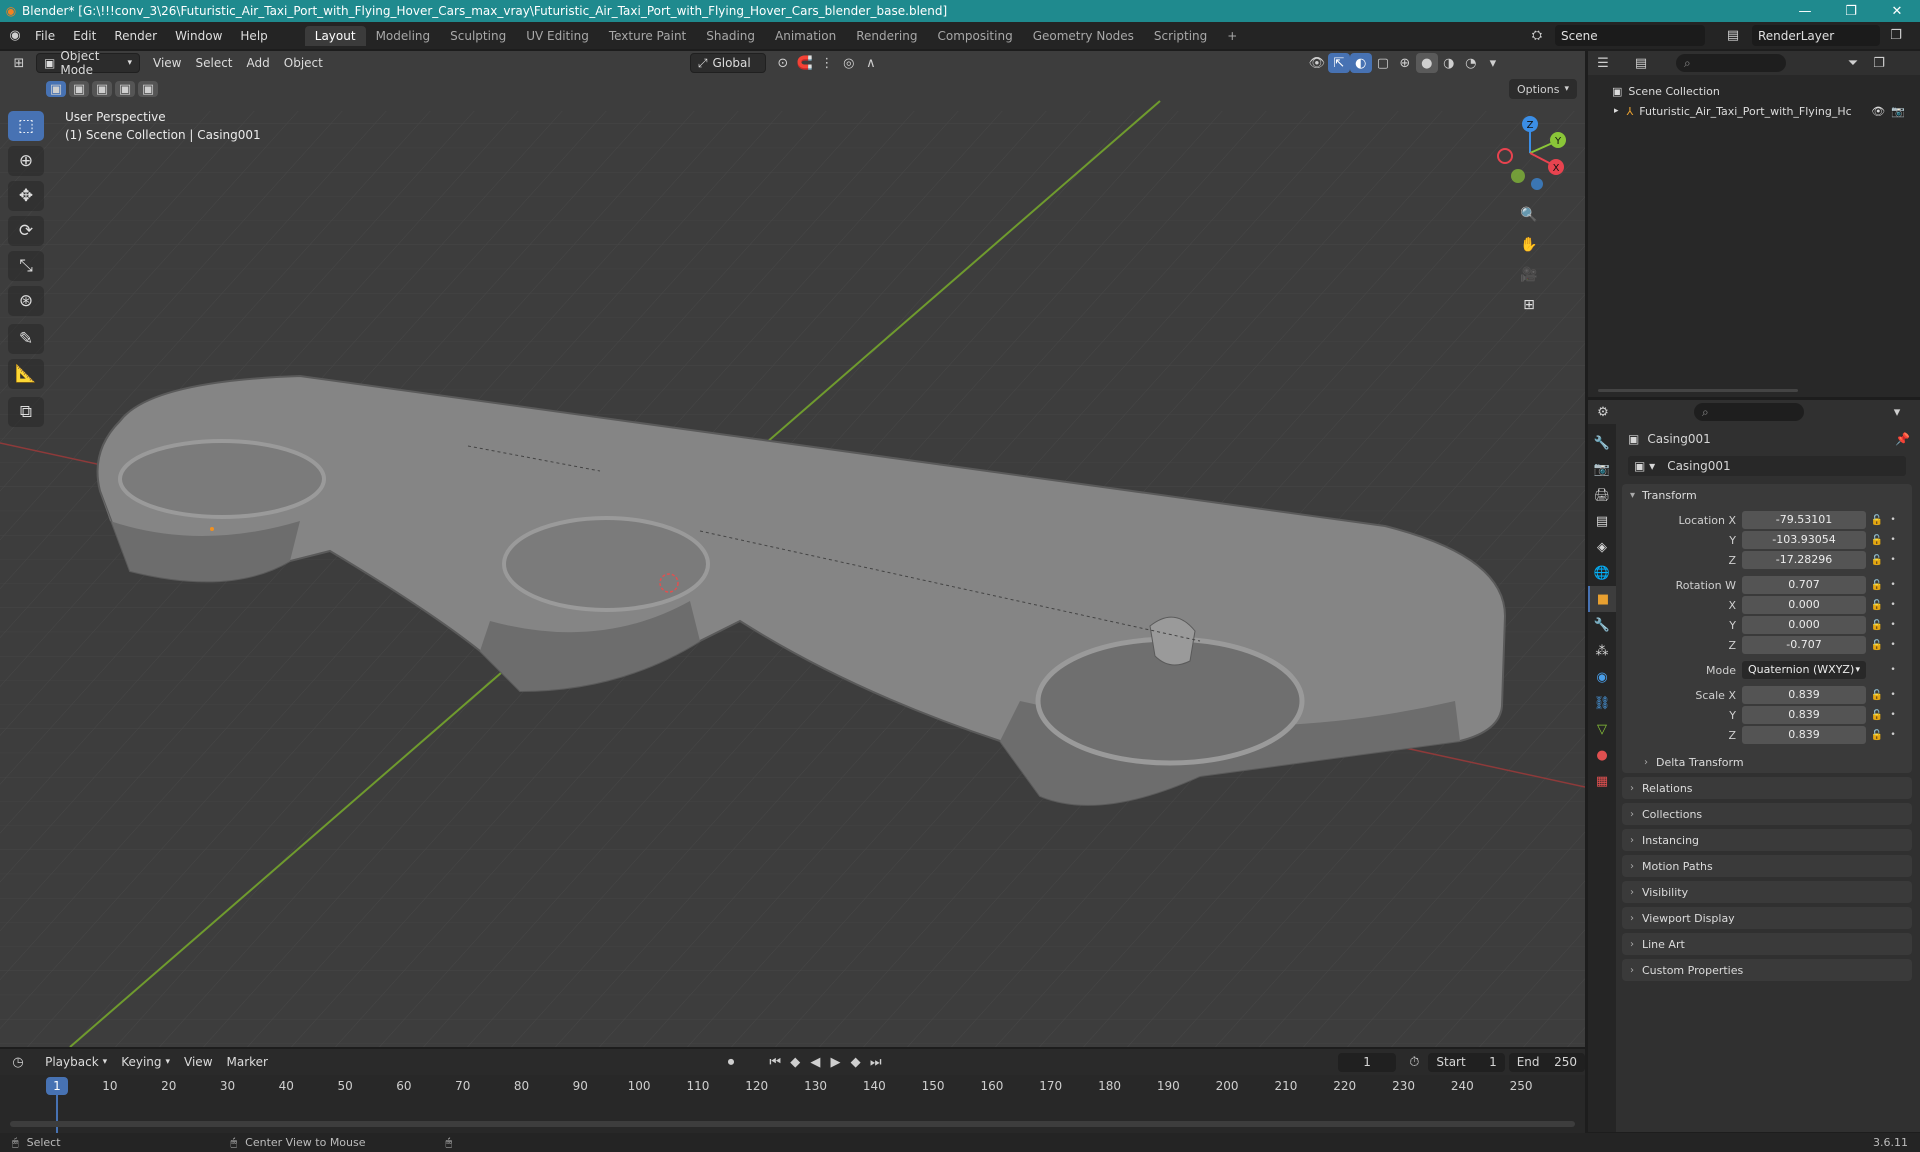  Describe the element at coordinates (1602, 755) in the screenshot. I see `material-tab-icon: ●` at that location.